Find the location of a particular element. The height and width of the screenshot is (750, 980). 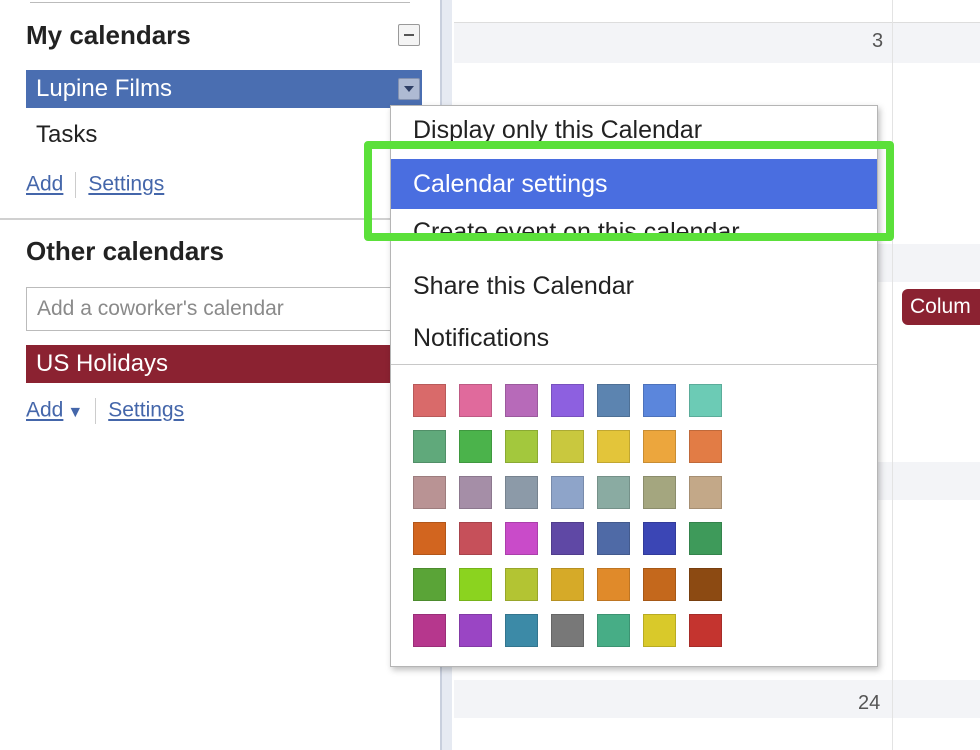

my-calendars-links: Add Settings is located at coordinates (95, 185).